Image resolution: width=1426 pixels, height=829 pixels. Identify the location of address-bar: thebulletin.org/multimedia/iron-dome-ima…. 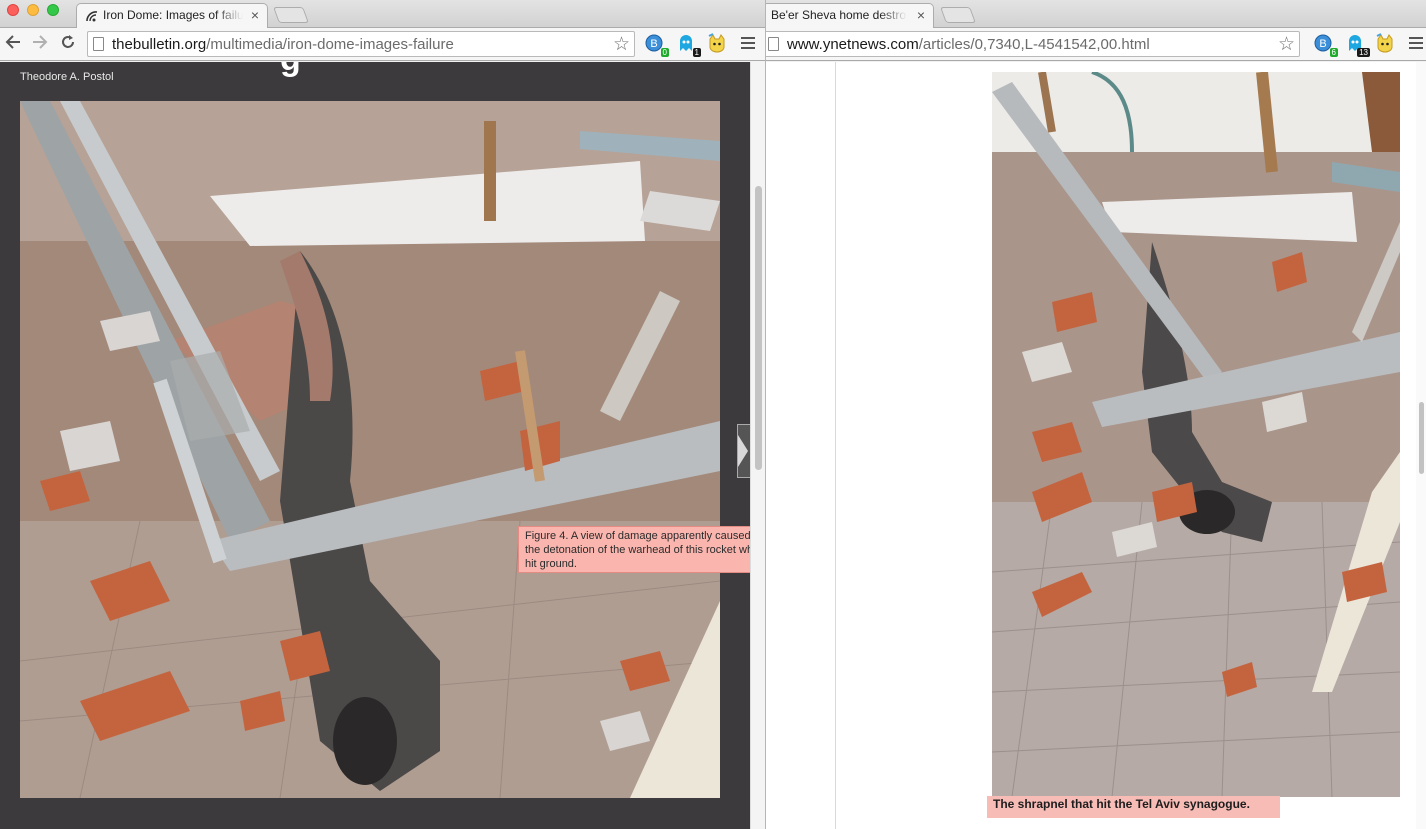
(361, 44).